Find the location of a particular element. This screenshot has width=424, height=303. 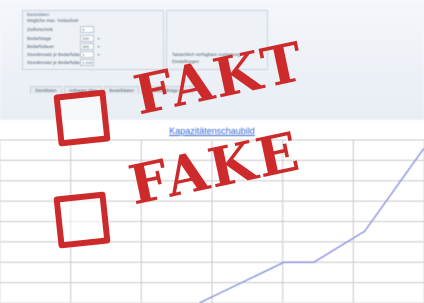

checkbox-fakt is located at coordinates (82, 118).